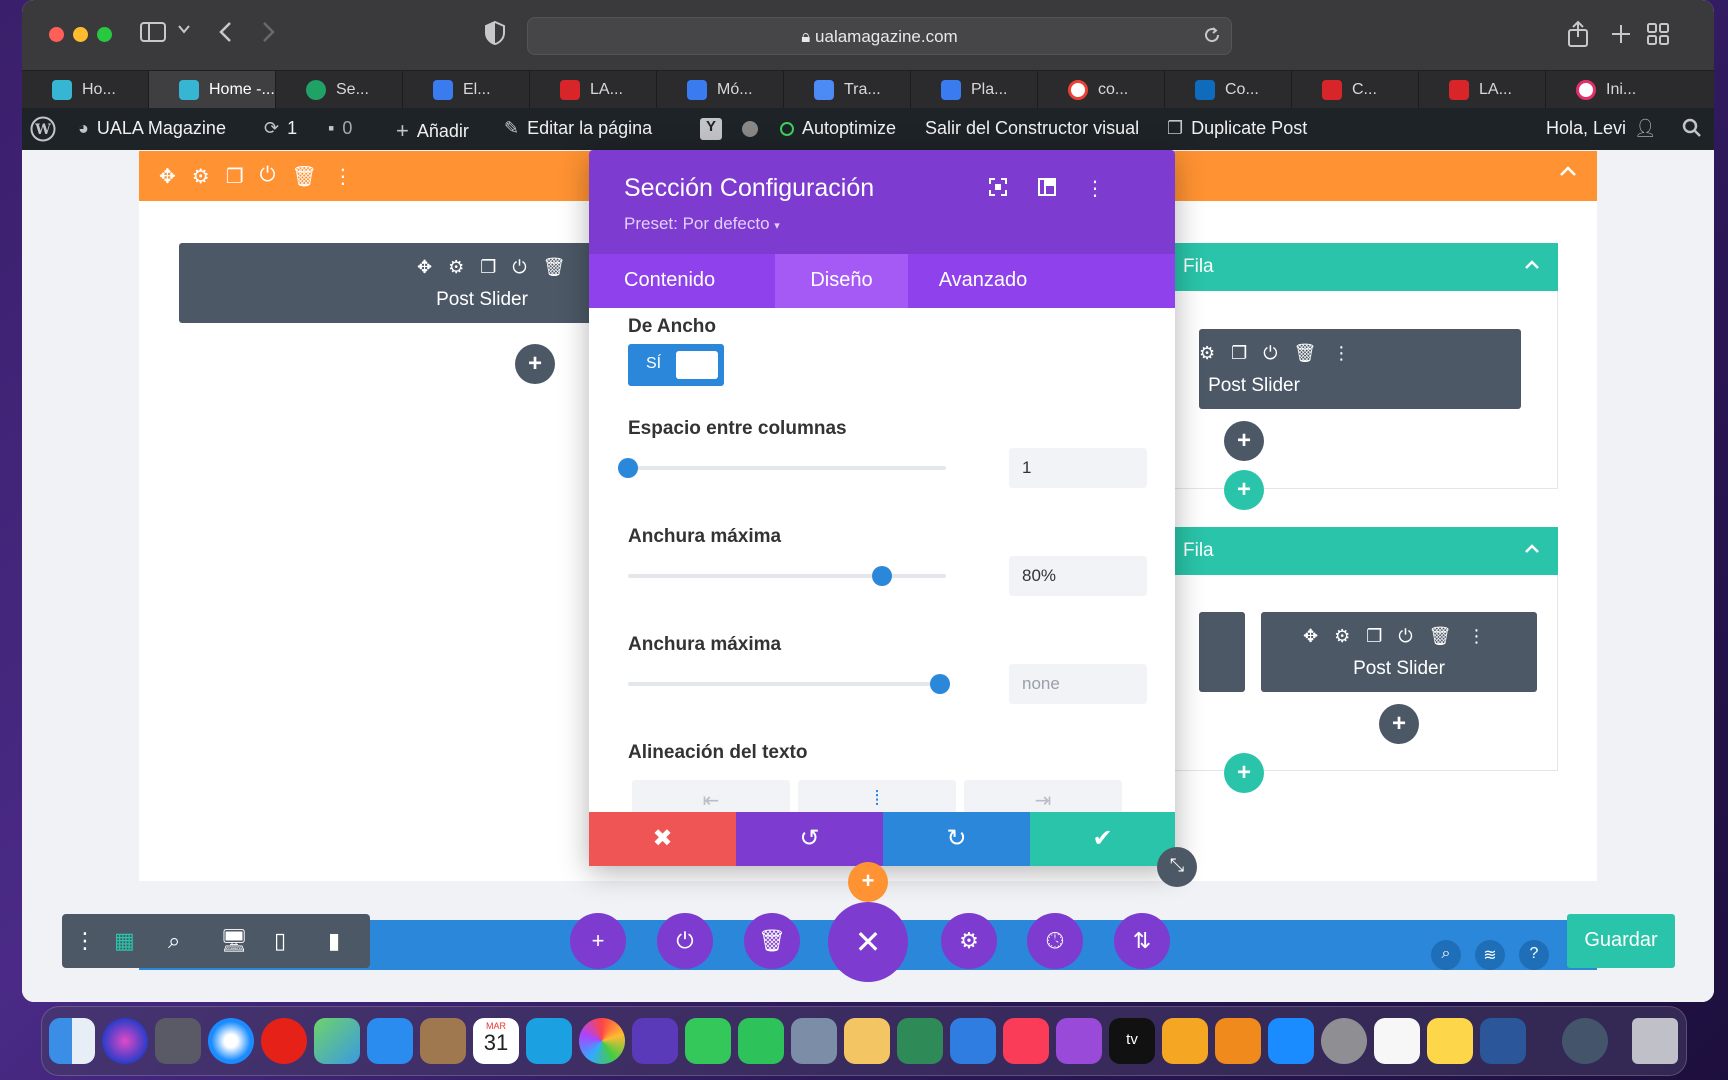 Image resolution: width=1728 pixels, height=1080 pixels. I want to click on post-slider-module: ✥ ⚙ ❐ ⏻ 🗑︎ ⋮ Post Slider, so click(1399, 652).